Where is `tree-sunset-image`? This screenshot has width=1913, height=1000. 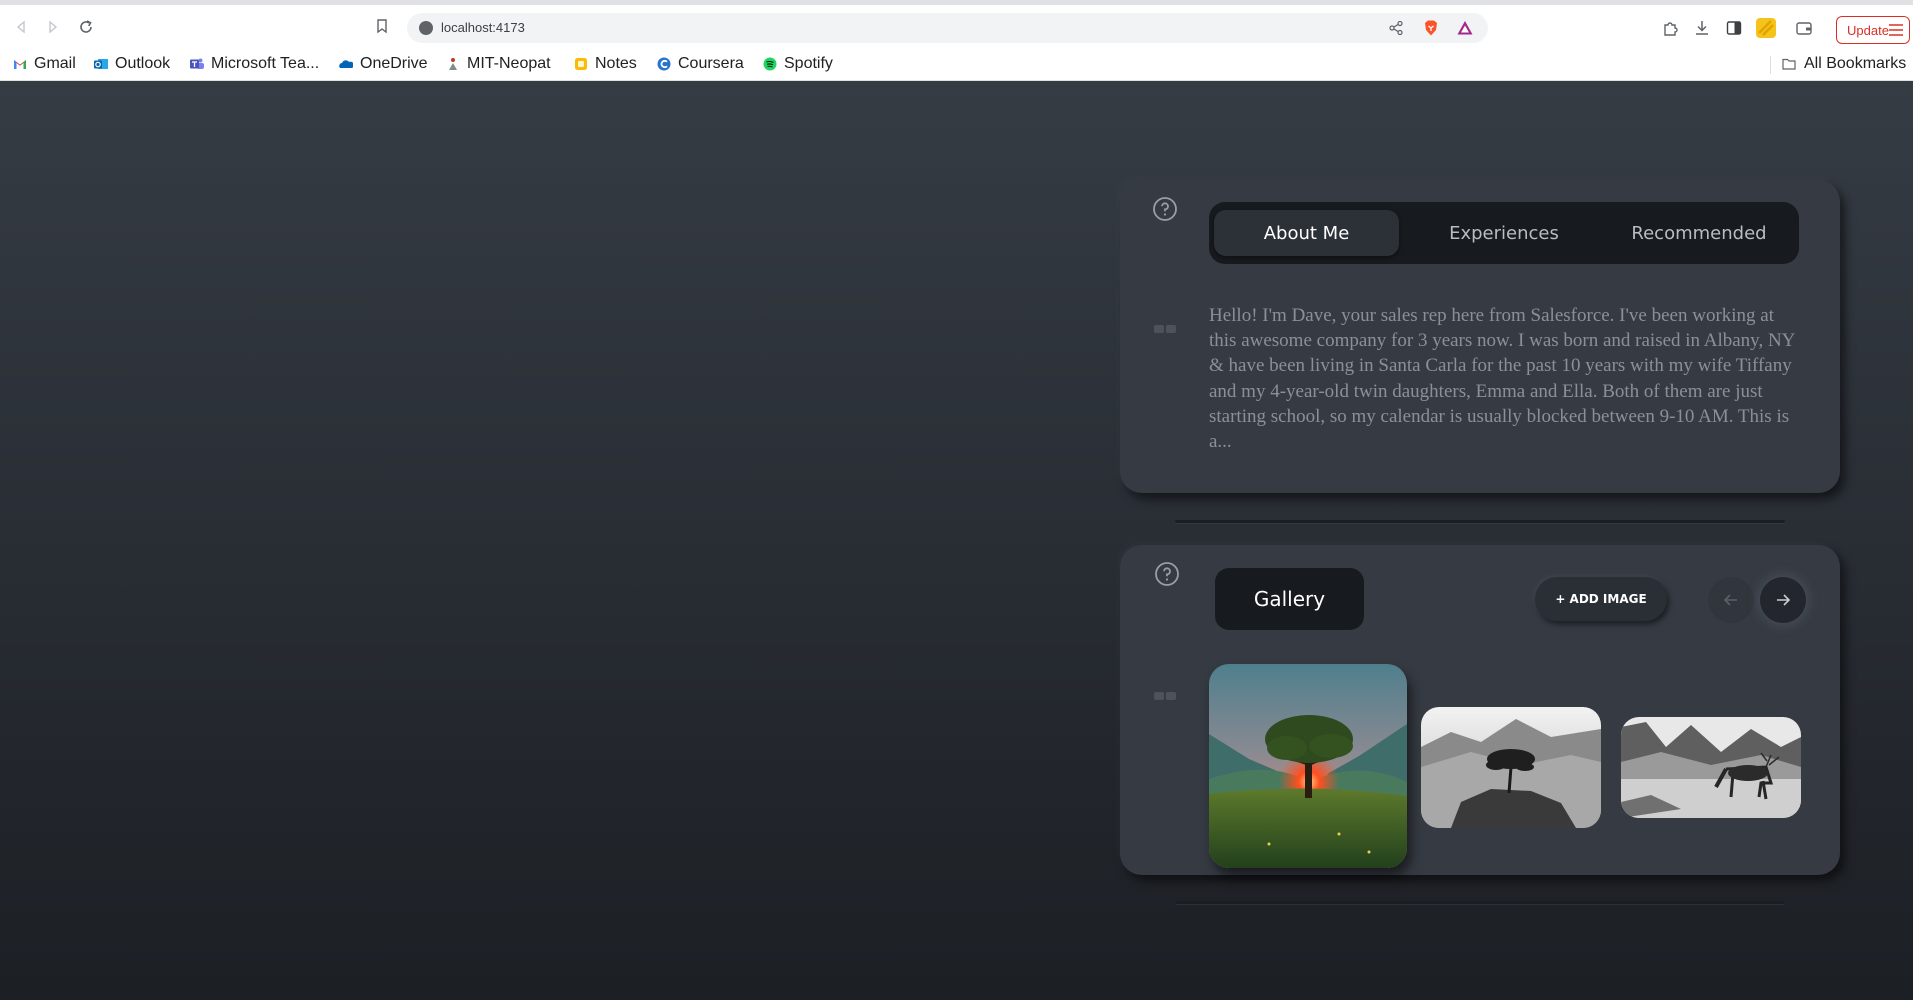 tree-sunset-image is located at coordinates (1308, 766).